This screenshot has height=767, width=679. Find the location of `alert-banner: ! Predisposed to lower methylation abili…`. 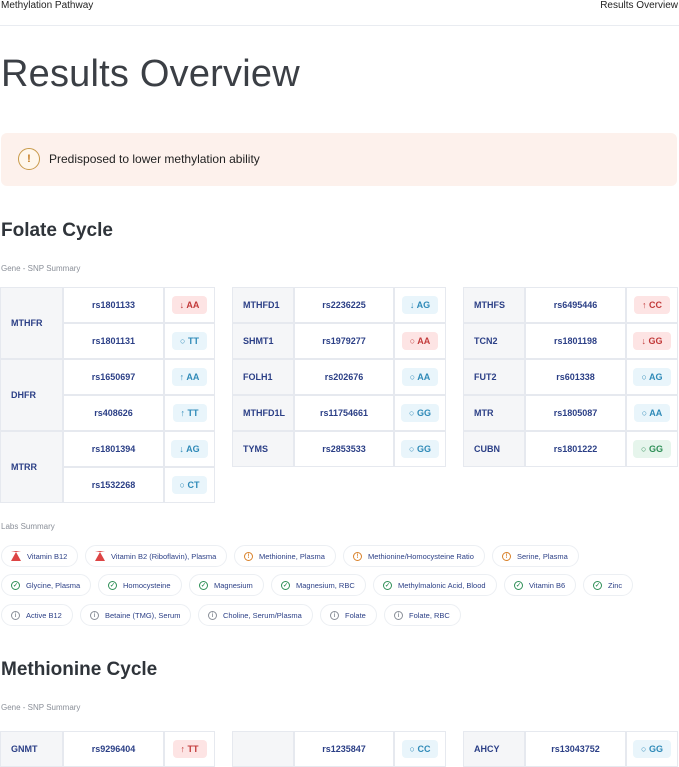

alert-banner: ! Predisposed to lower methylation abili… is located at coordinates (339, 159).